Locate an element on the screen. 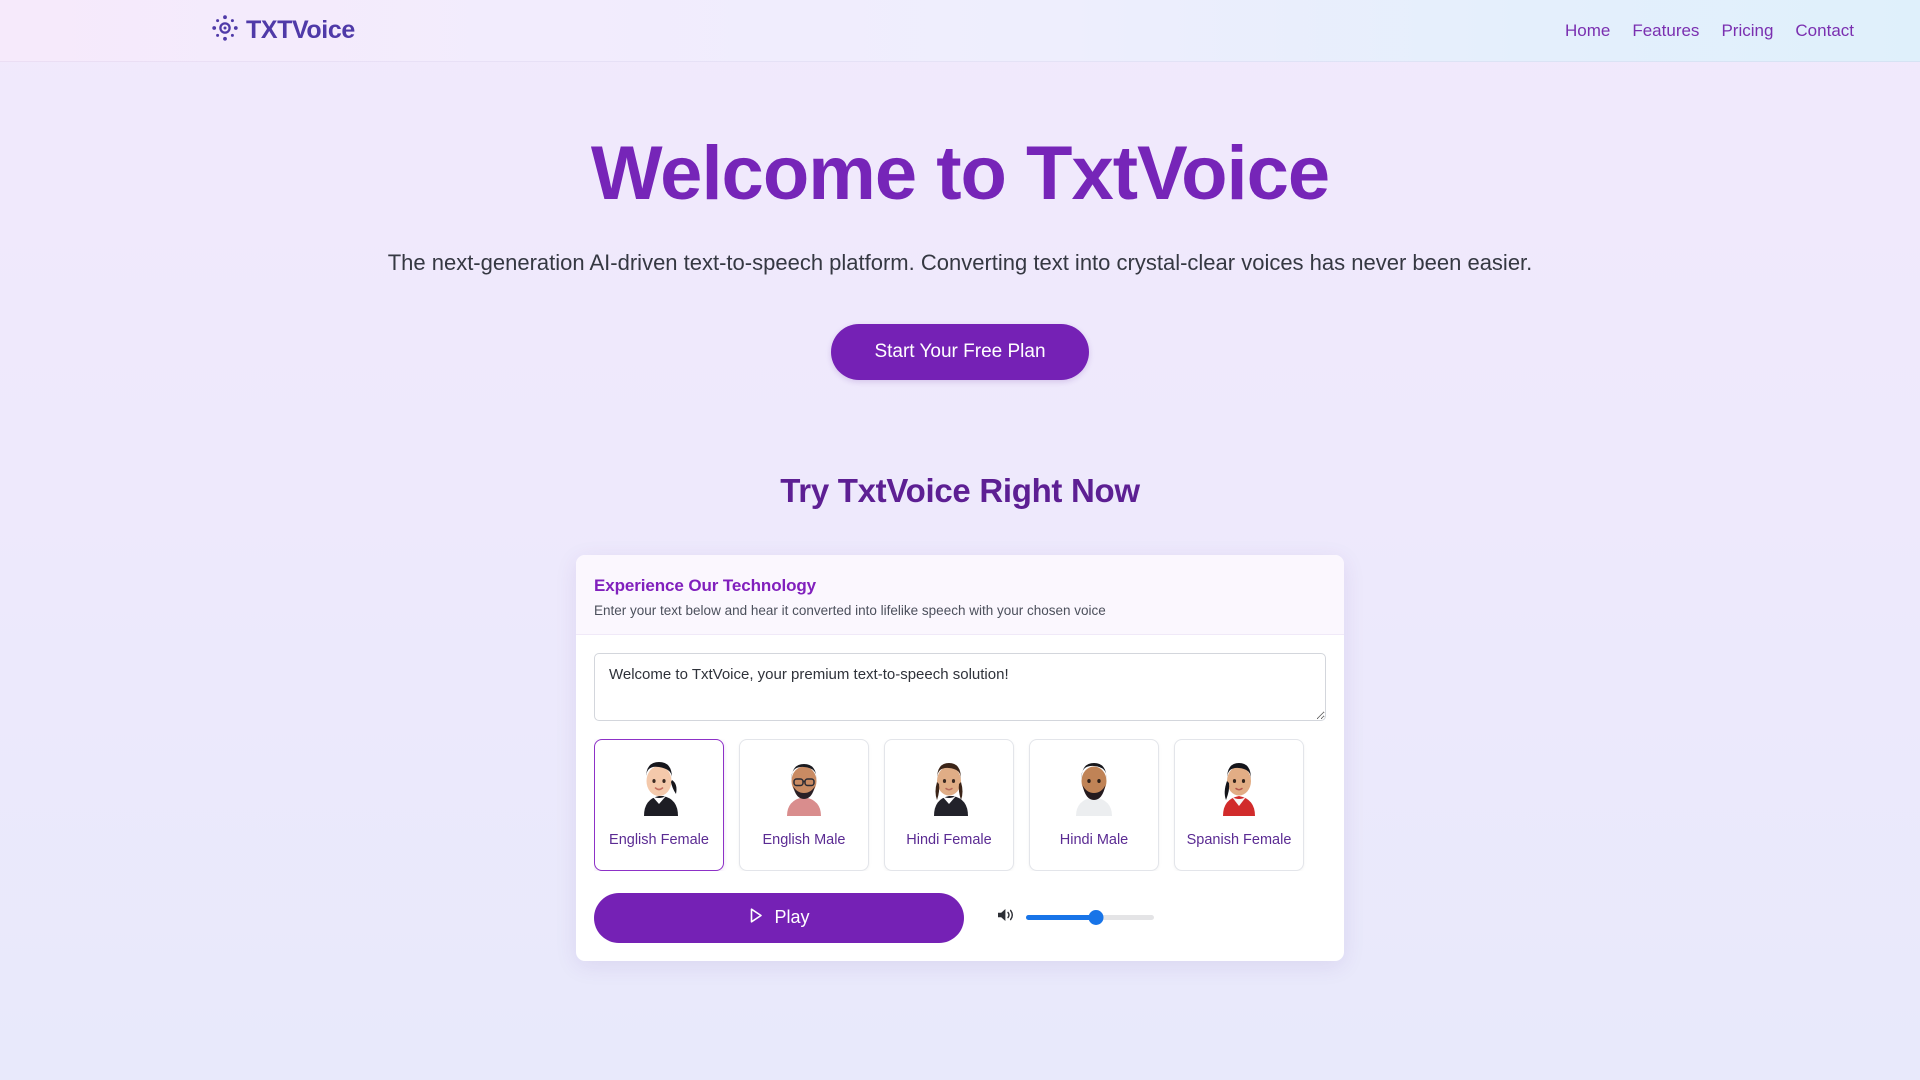 The image size is (1920, 1080). demo-card-body: English Female Eng is located at coordinates (960, 798).